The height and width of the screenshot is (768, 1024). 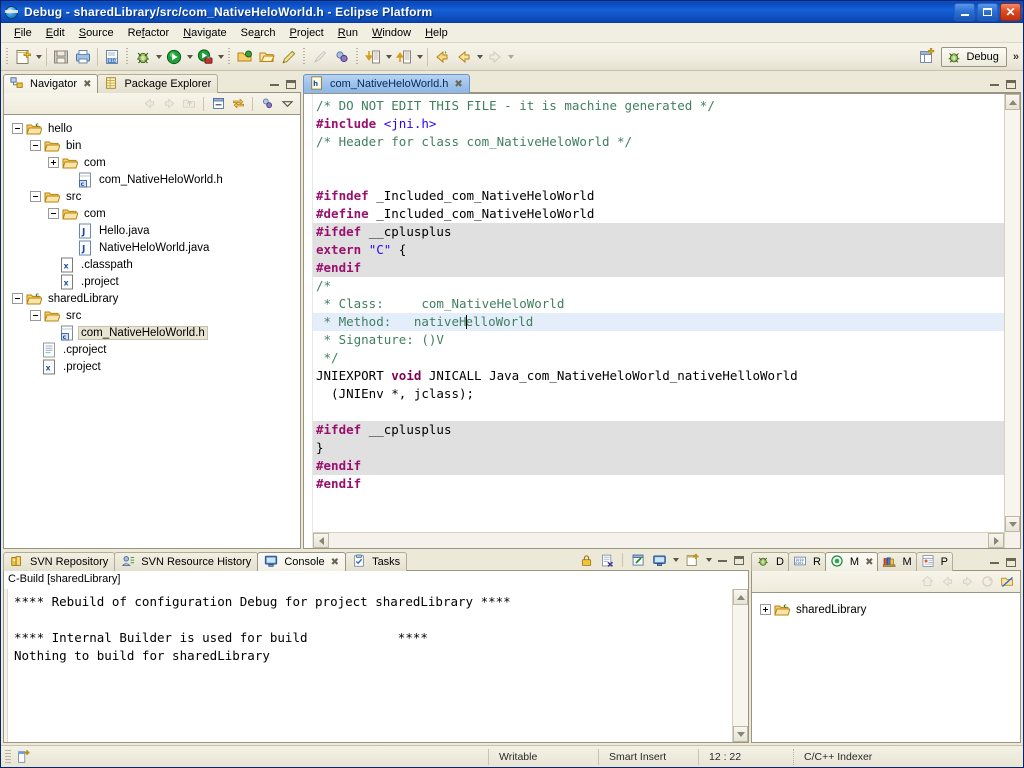 I want to click on code-line: #ifndef _Included_com_NativeHeloWorld, so click(x=658, y=196).